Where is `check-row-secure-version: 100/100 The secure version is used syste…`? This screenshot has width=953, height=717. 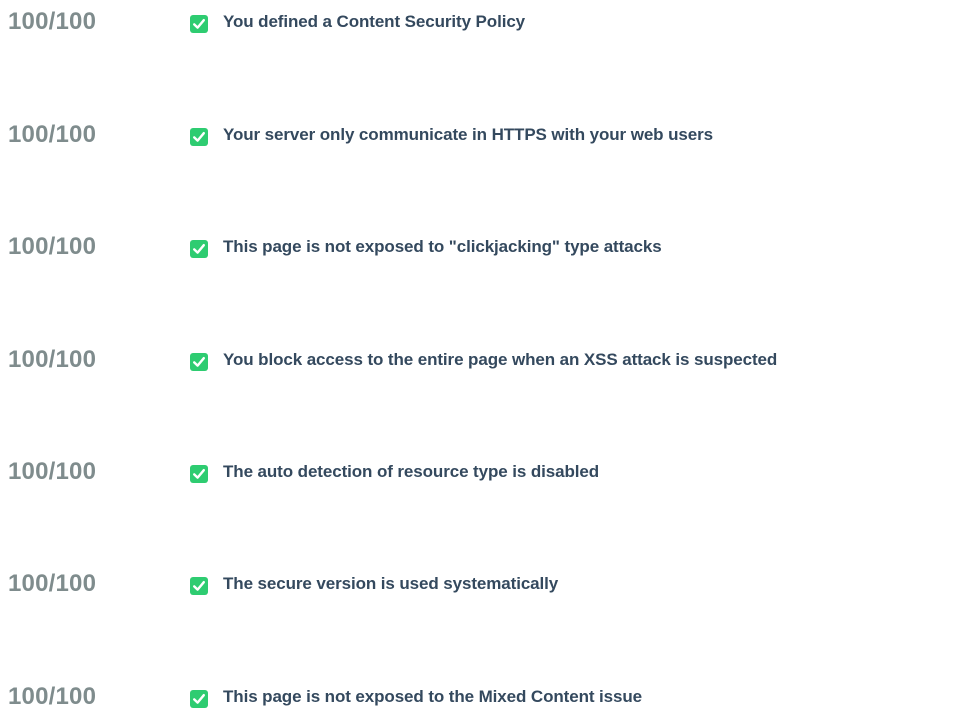 check-row-secure-version: 100/100 The secure version is used syste… is located at coordinates (476, 584).